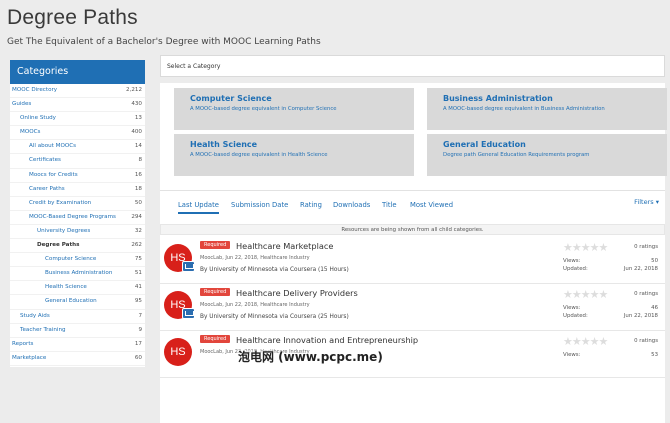 The width and height of the screenshot is (670, 423). What do you see at coordinates (140, 160) in the screenshot?
I see `sidebar-item-count: 8` at bounding box center [140, 160].